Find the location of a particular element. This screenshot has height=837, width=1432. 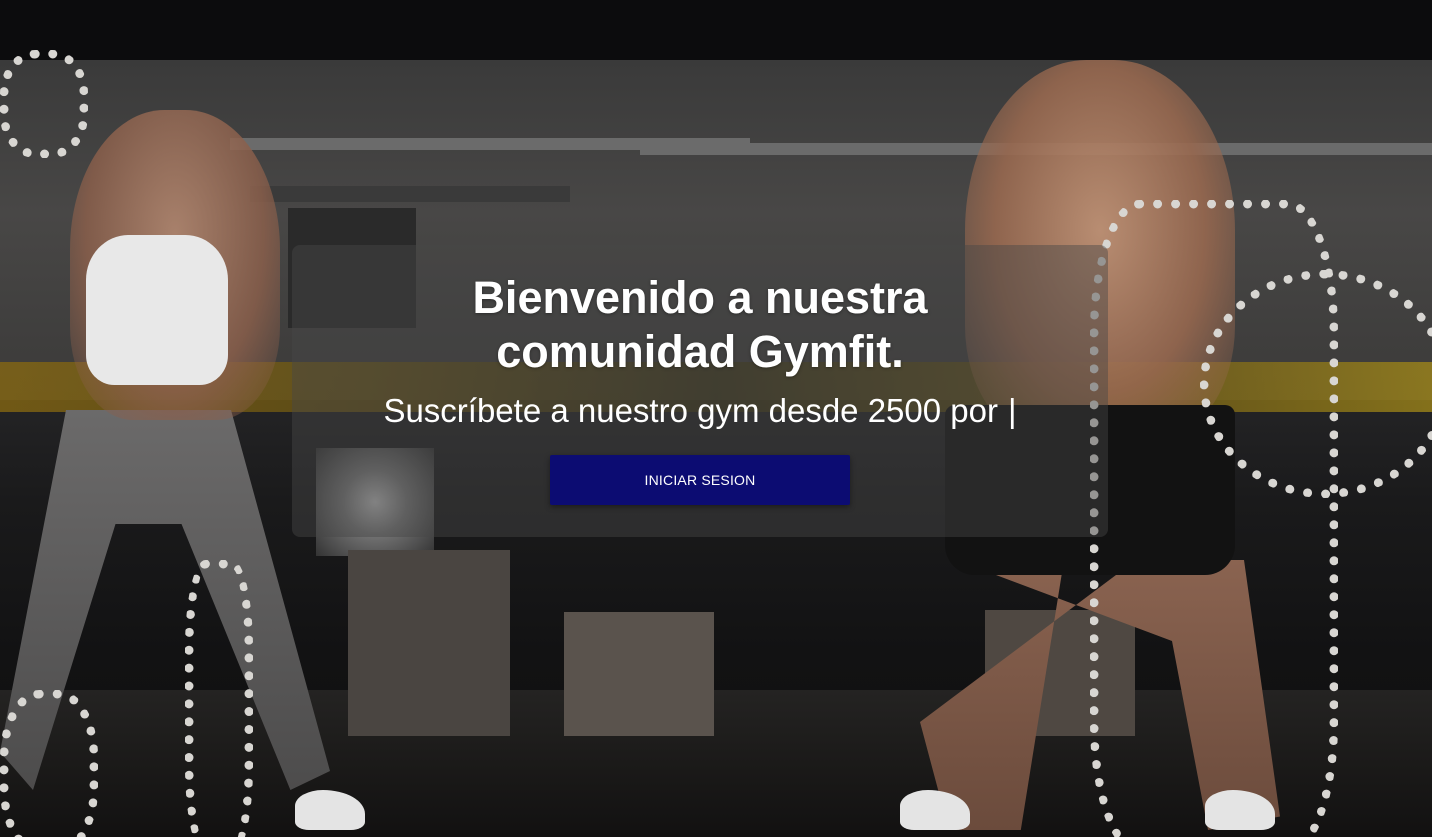

welcome-title: Bienvenido a nuestra comunidad Gymfit. is located at coordinates (700, 324).